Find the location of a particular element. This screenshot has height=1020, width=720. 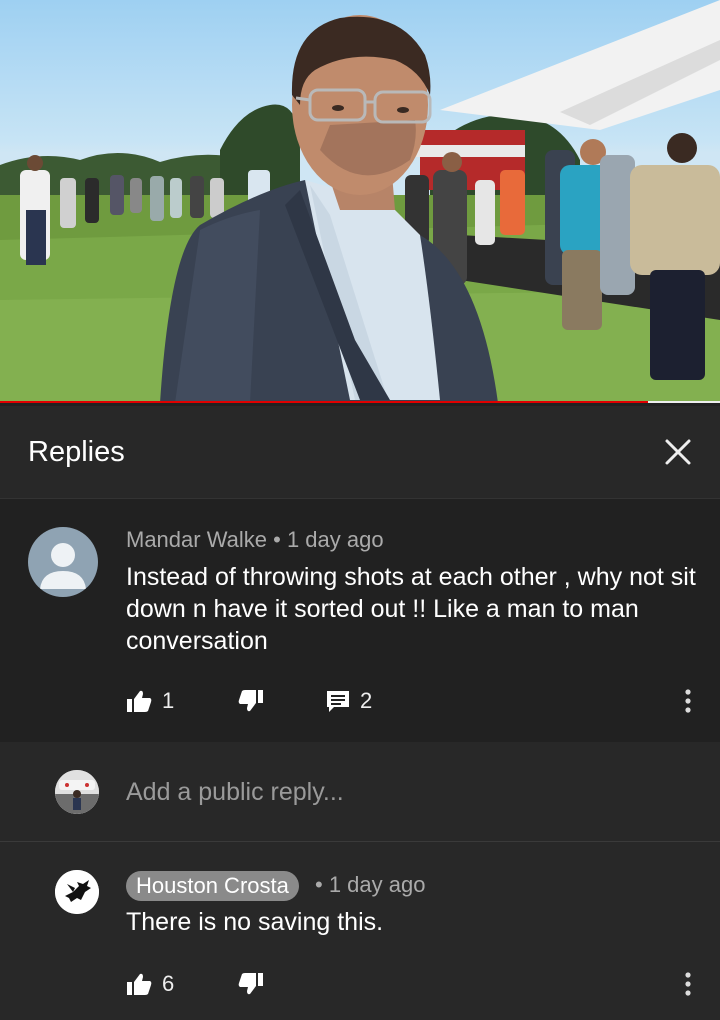

reply-avatar is located at coordinates (77, 892).